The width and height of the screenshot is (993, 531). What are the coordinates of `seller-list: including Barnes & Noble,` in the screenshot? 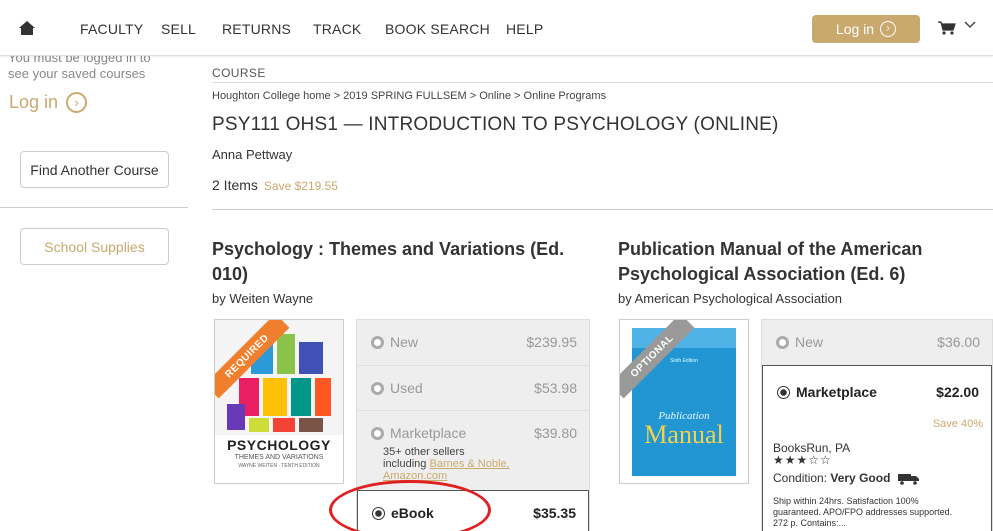 It's located at (446, 464).